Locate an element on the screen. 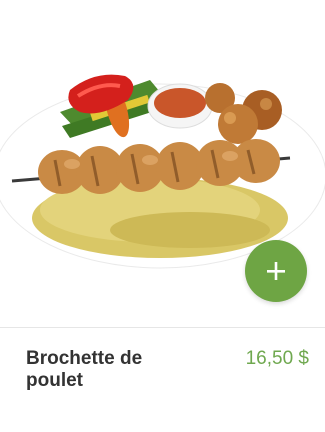 The image size is (325, 432). plus-icon is located at coordinates (276, 271).